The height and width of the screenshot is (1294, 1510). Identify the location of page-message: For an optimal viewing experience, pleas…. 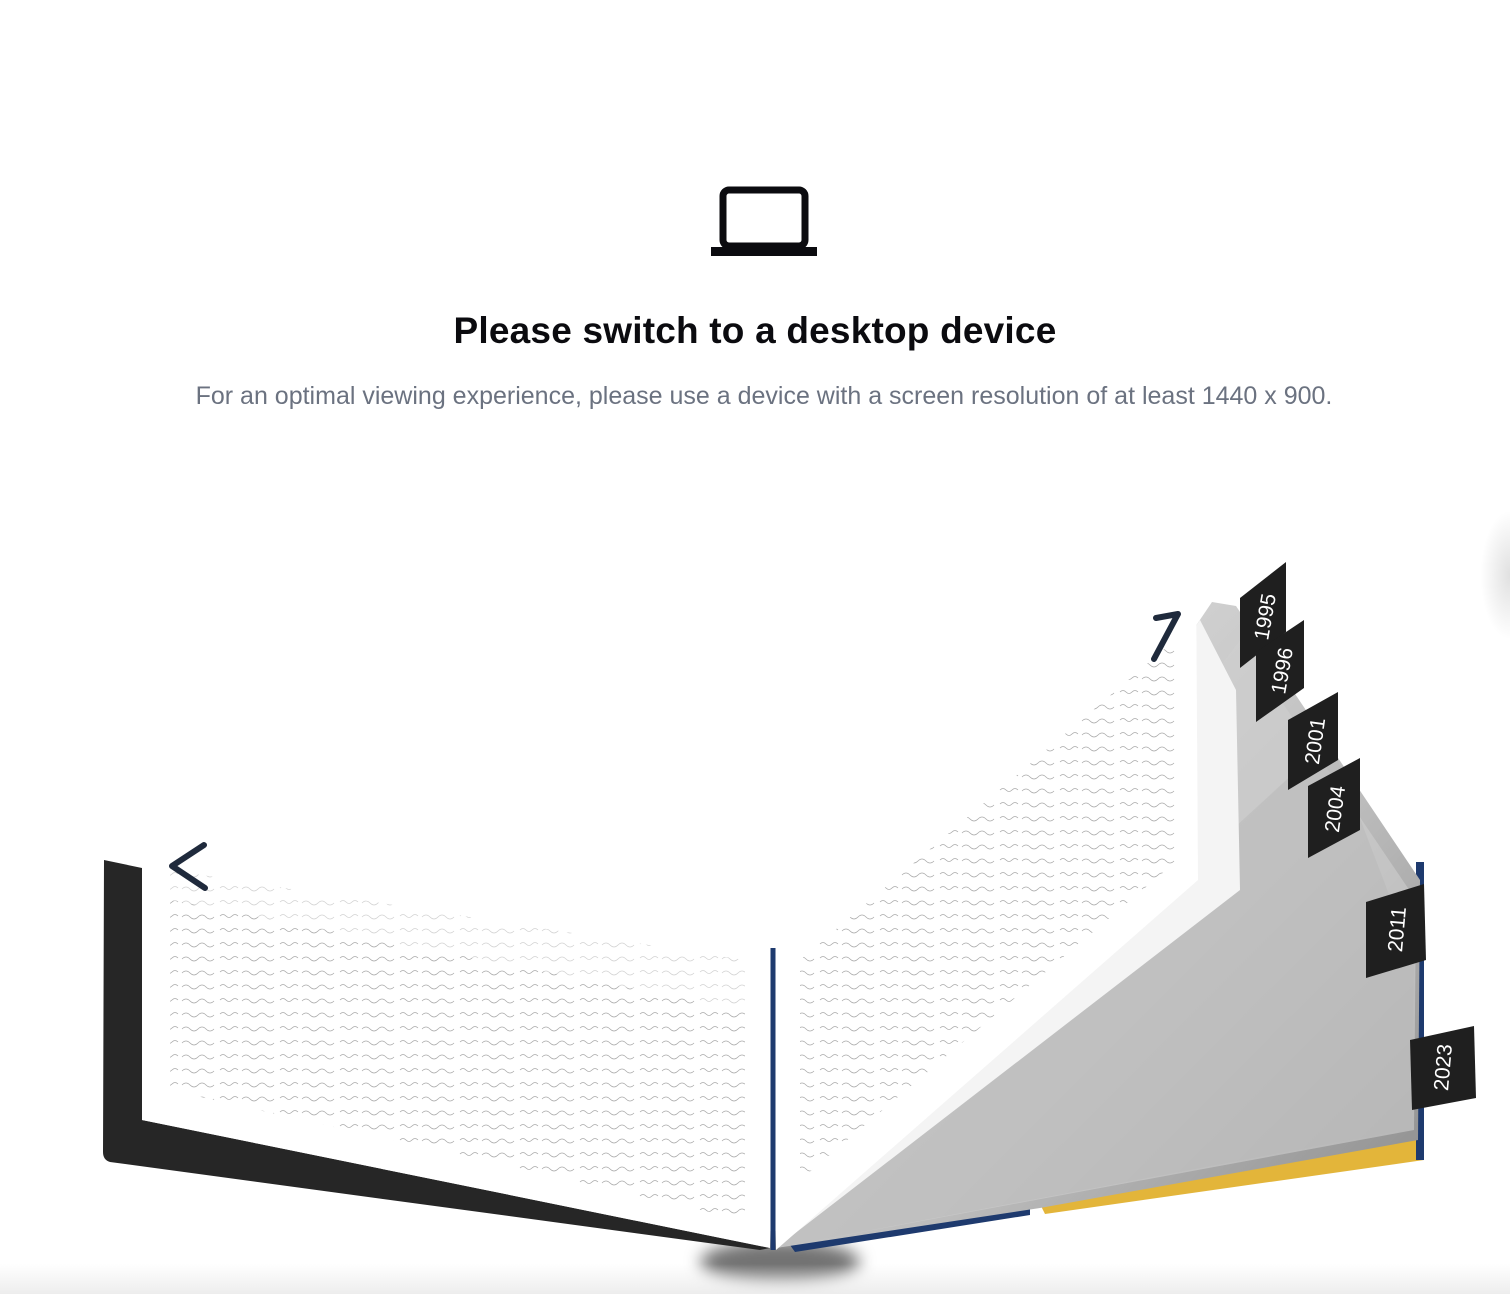
(764, 396).